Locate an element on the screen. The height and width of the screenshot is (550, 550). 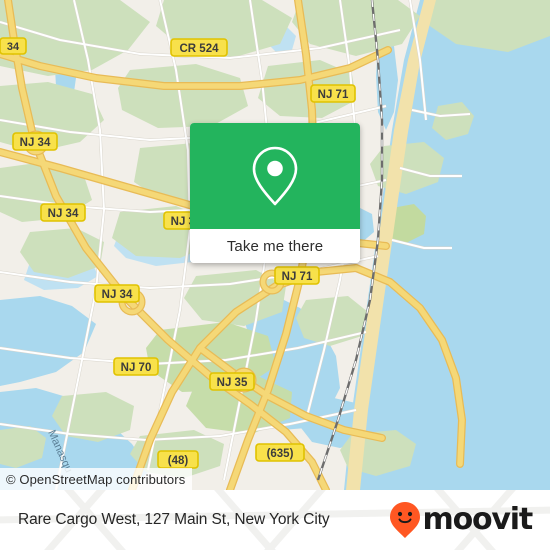
popup-card-image is located at coordinates (275, 176).